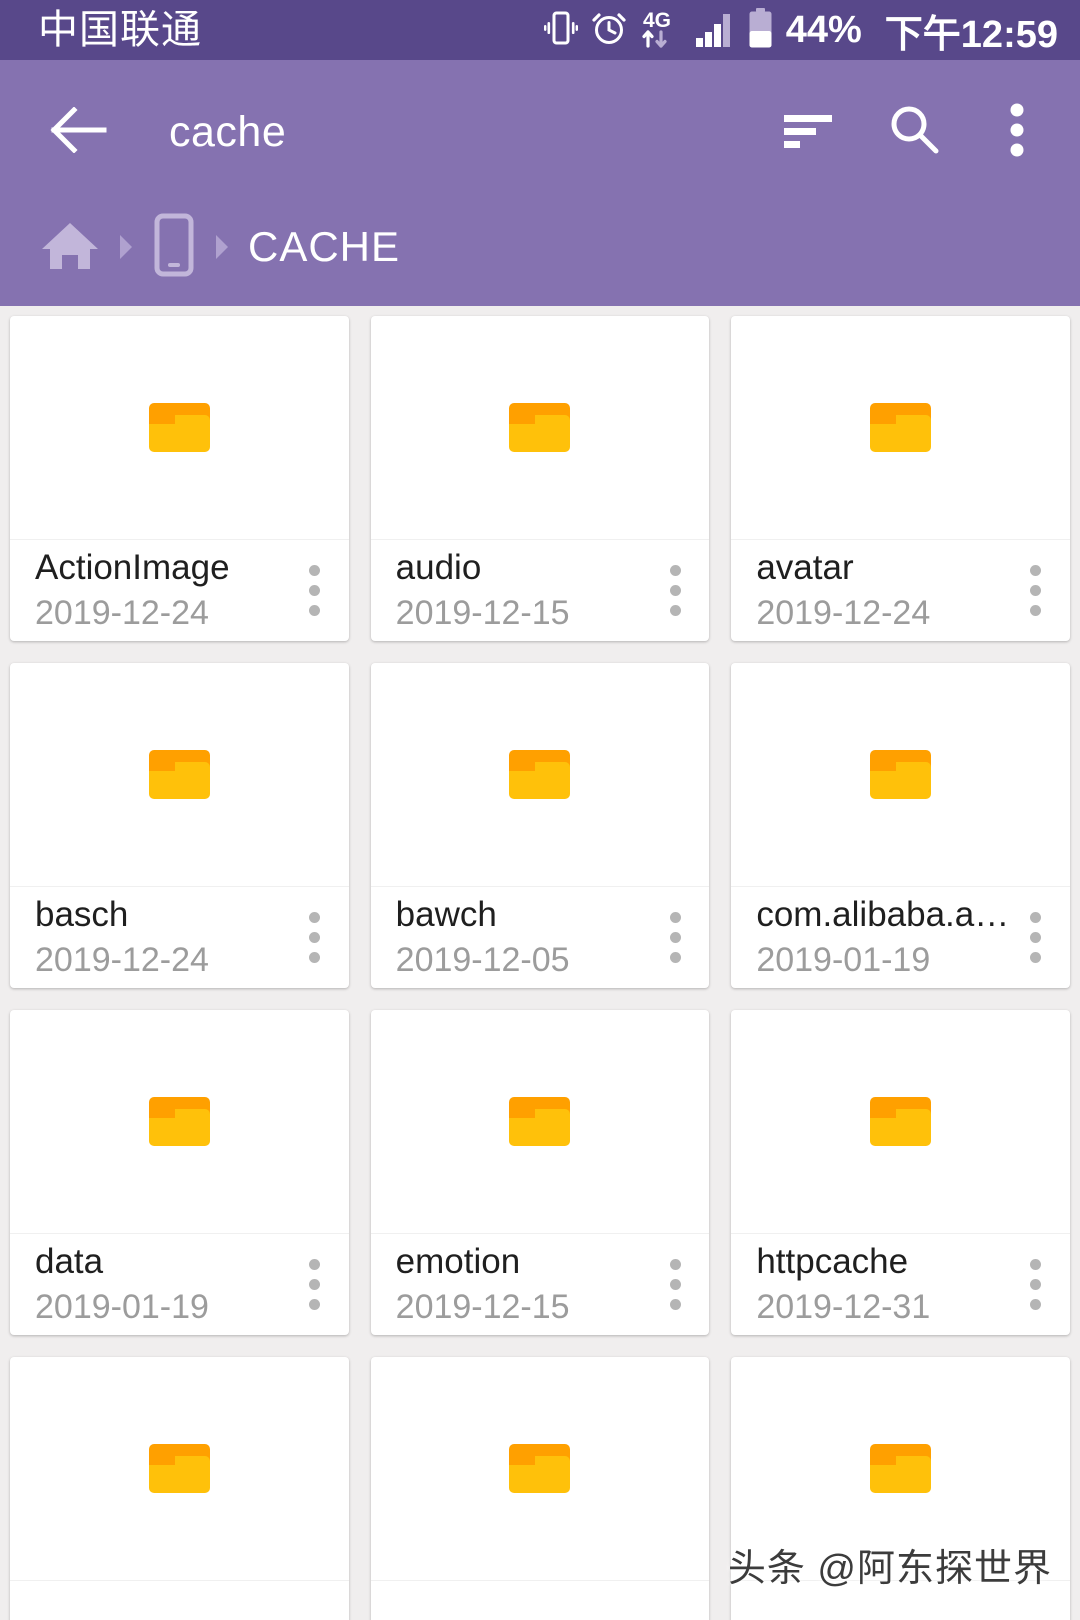 The height and width of the screenshot is (1620, 1080). I want to click on network-4g-icon: 4G, so click(661, 30).